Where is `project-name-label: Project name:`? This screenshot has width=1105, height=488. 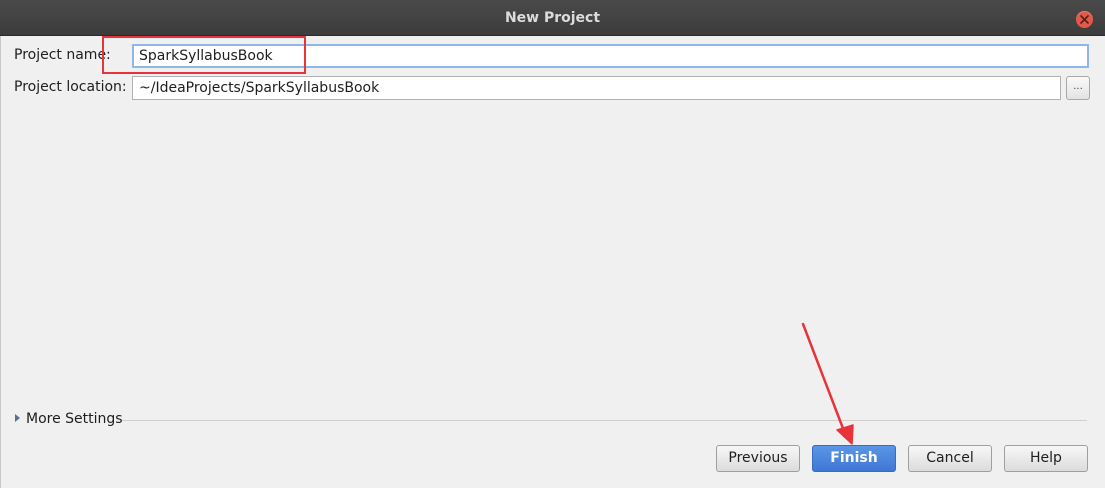
project-name-label: Project name: is located at coordinates (62, 55).